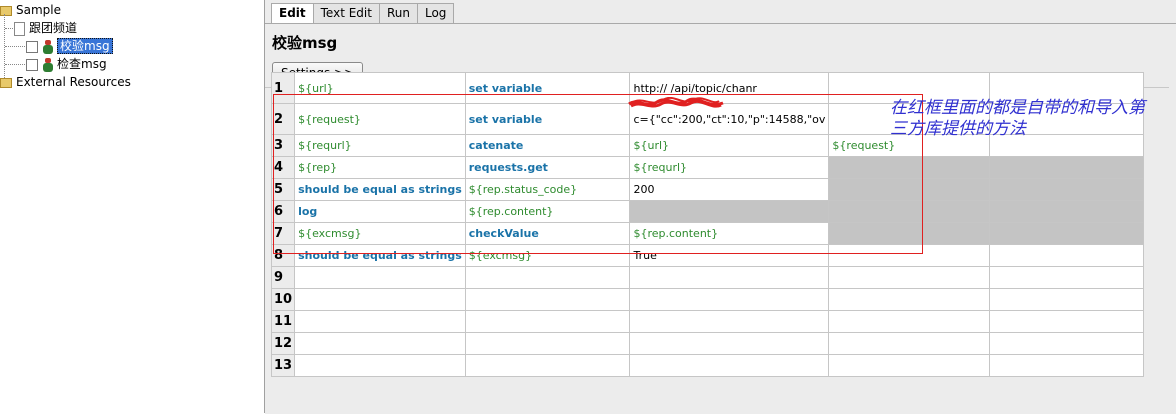 Image resolution: width=1176 pixels, height=414 pixels. I want to click on file-icon, so click(19, 28).